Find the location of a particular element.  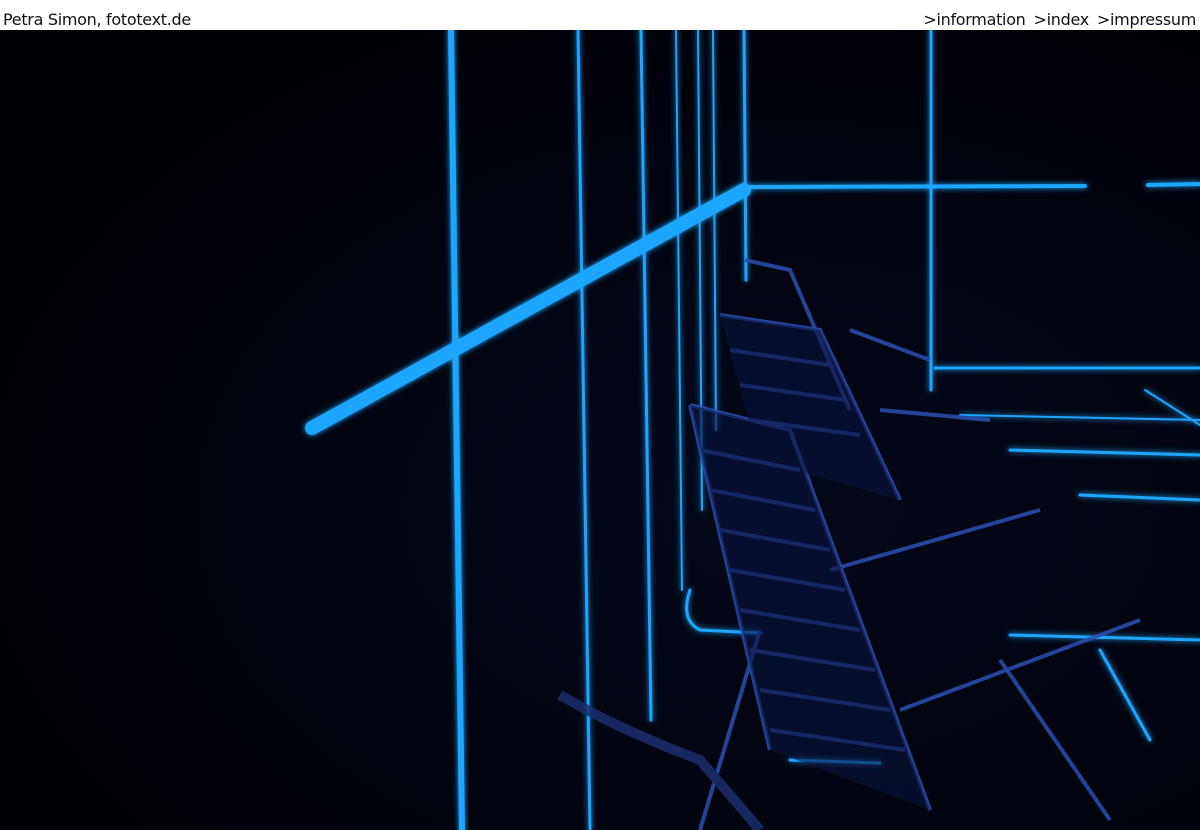

main-nav: >information >index >impressum is located at coordinates (1059, 20).